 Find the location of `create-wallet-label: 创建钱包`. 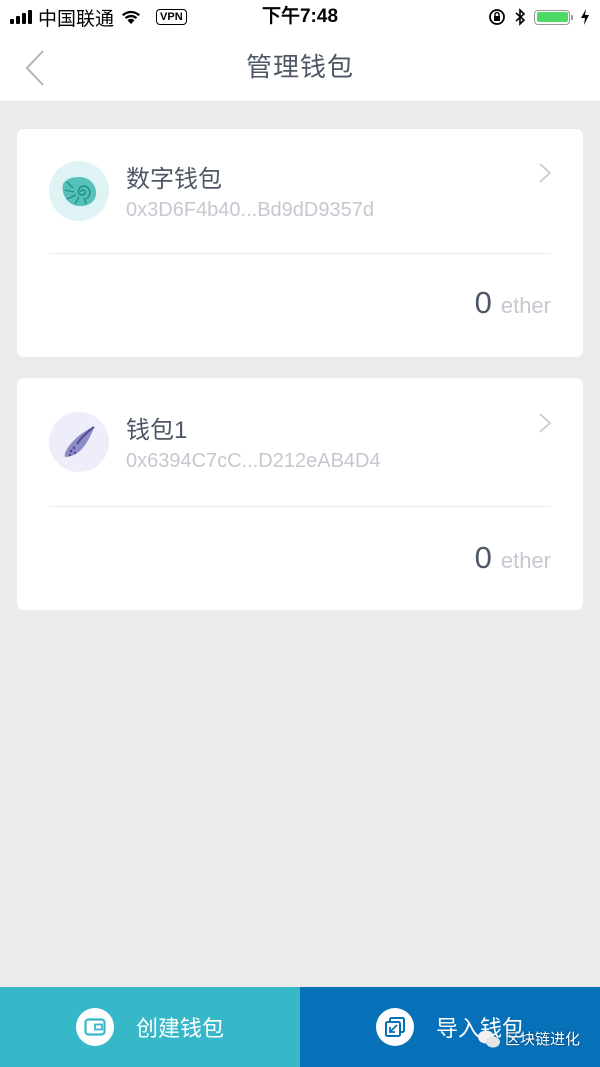

create-wallet-label: 创建钱包 is located at coordinates (179, 1028).